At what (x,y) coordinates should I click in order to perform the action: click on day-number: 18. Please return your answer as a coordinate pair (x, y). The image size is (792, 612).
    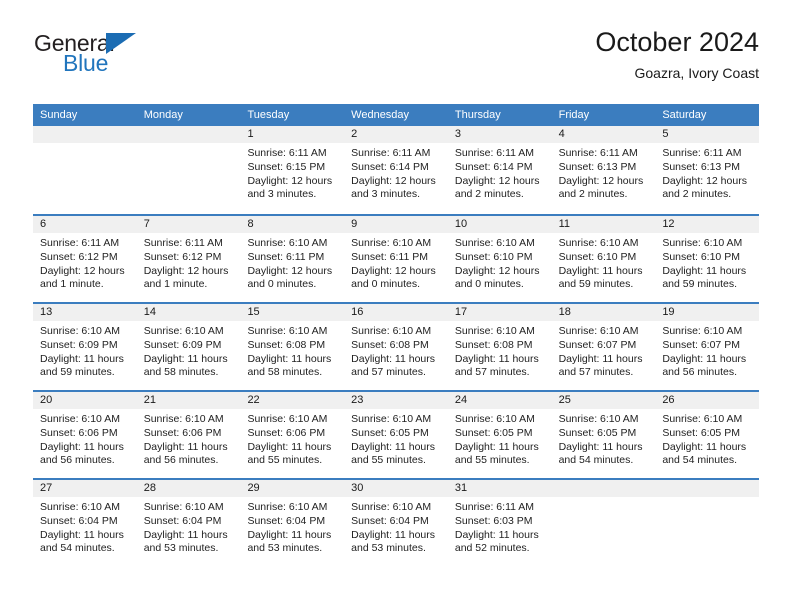
    Looking at the image, I should click on (564, 312).